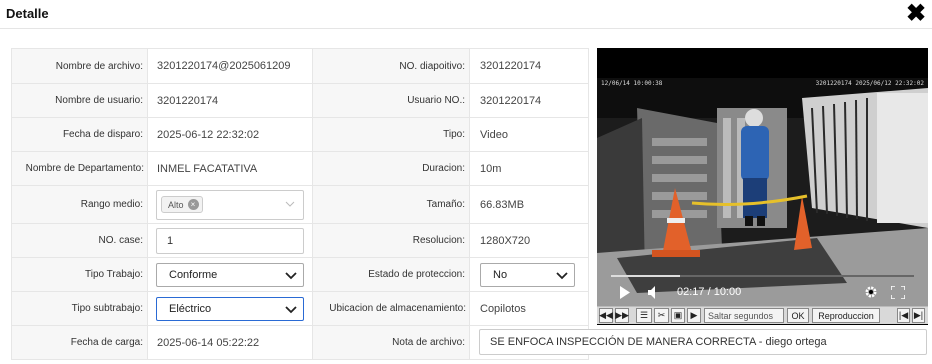  What do you see at coordinates (744, 315) in the screenshot?
I see `skip-seconds-input: Saltar segundos` at bounding box center [744, 315].